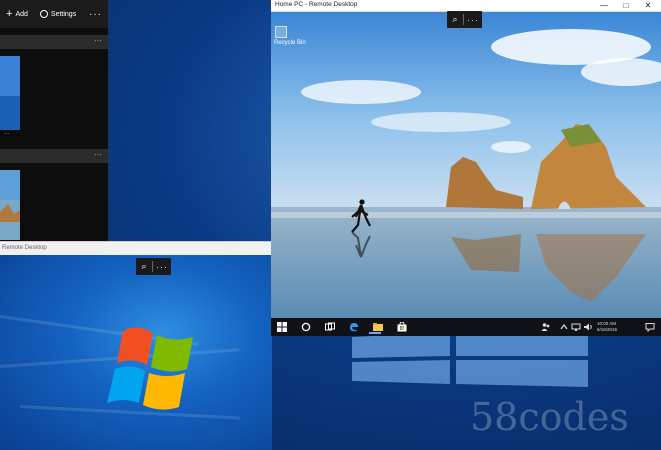 The height and width of the screenshot is (450, 661). What do you see at coordinates (290, 43) in the screenshot?
I see `recycle-bin-label: Recycle Bin` at bounding box center [290, 43].